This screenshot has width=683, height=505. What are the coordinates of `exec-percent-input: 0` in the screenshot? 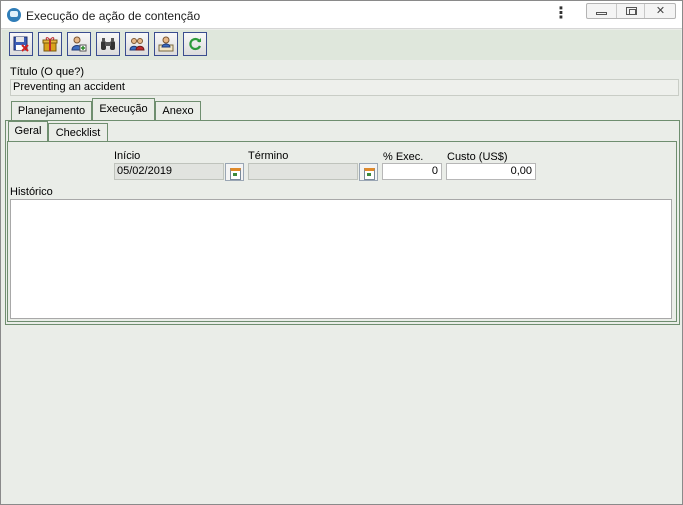 It's located at (412, 171).